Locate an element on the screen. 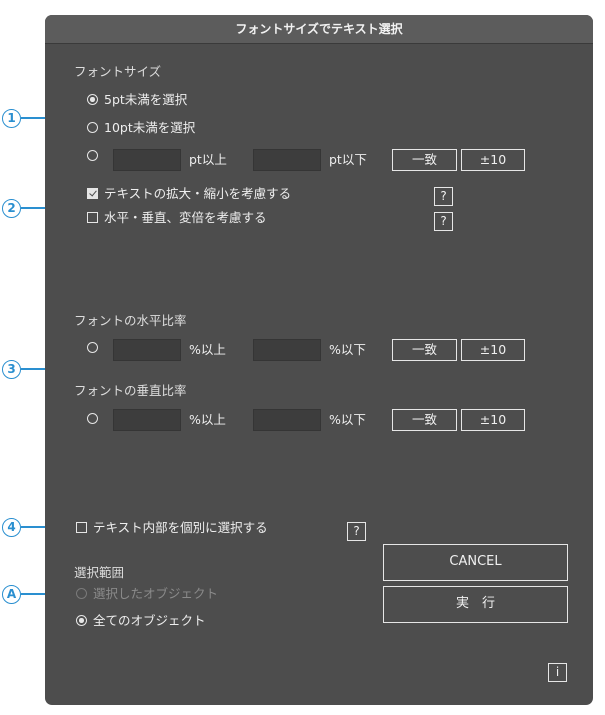  radio-below-5pt is located at coordinates (92, 99).